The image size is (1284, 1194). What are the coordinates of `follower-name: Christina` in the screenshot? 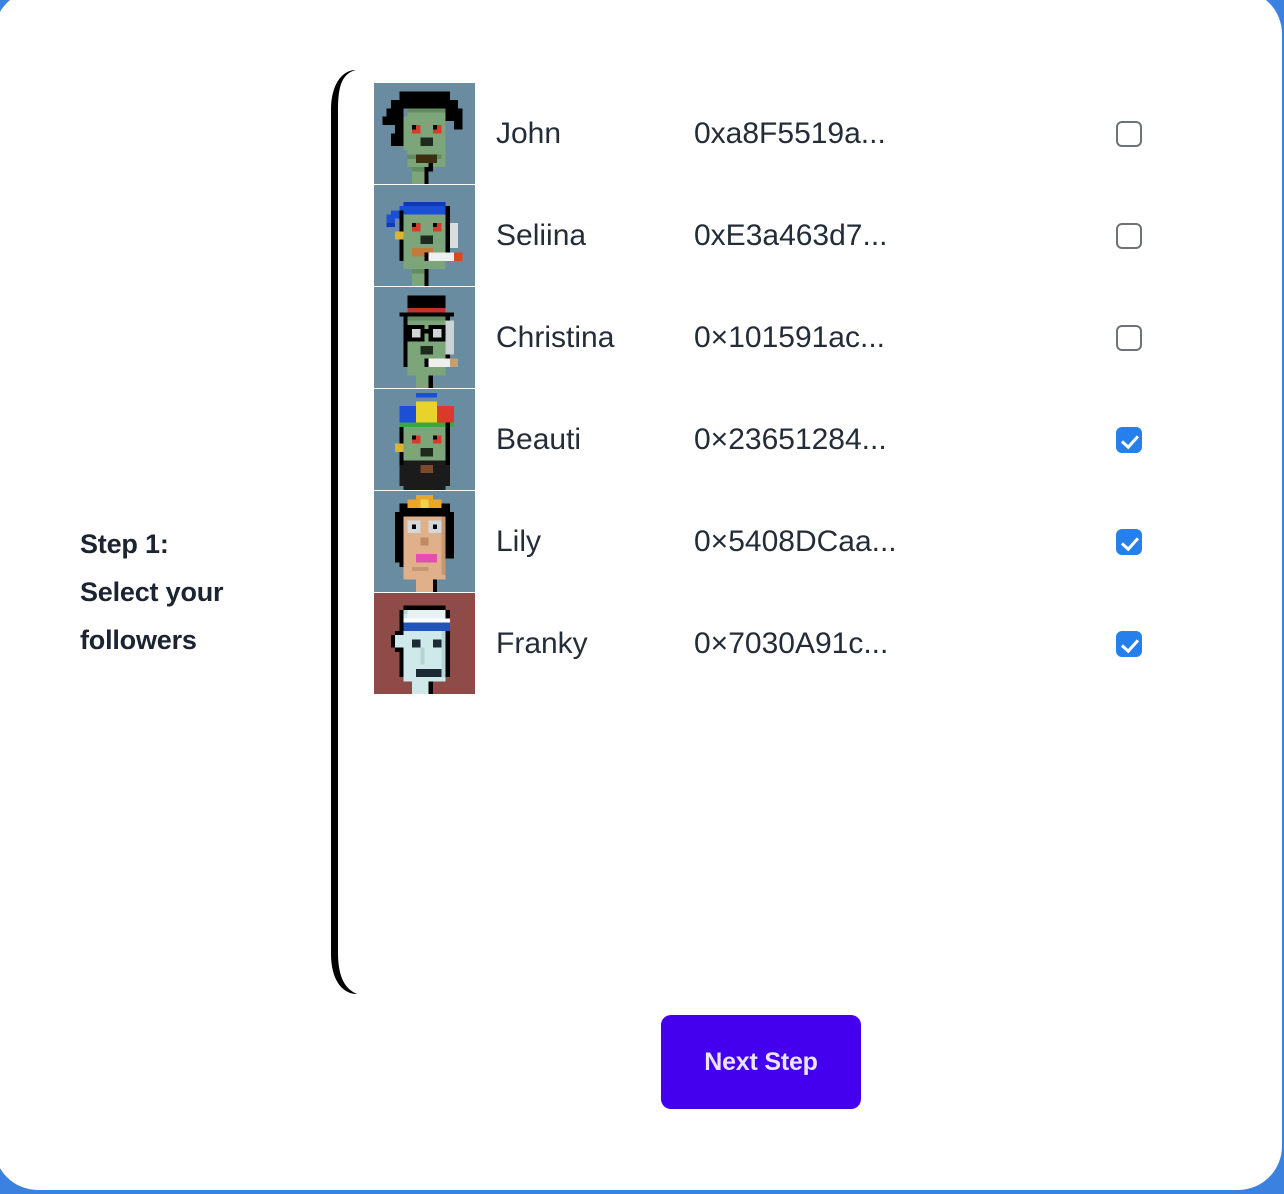 It's located at (555, 337).